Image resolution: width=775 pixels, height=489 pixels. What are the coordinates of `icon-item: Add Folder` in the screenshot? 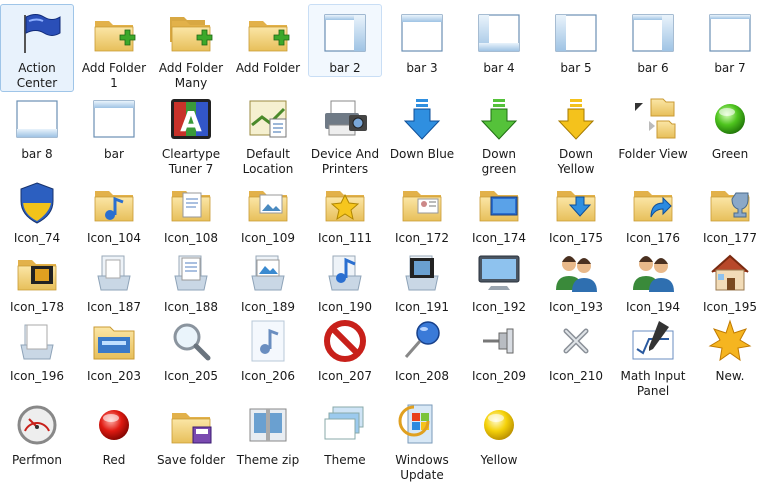 It's located at (268, 40).